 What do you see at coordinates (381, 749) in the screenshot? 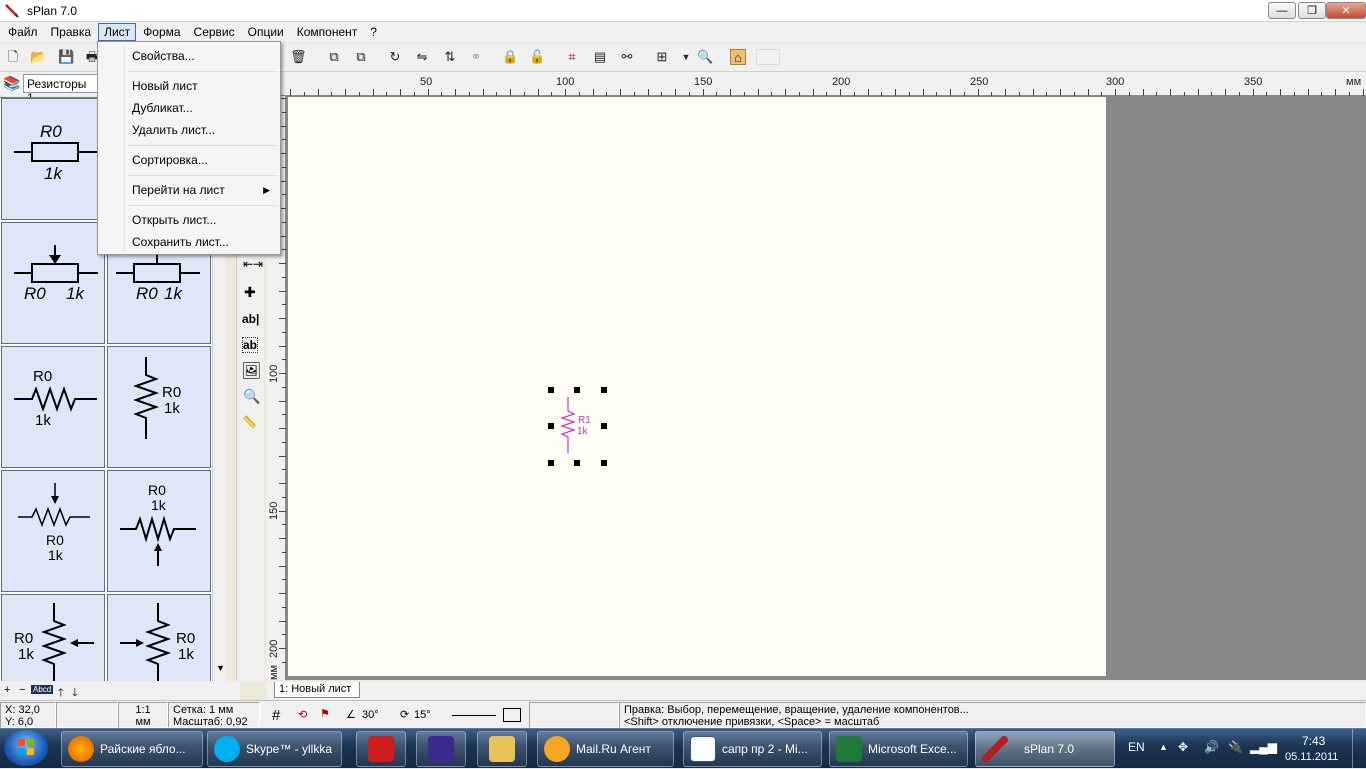
I see `task-app-red` at bounding box center [381, 749].